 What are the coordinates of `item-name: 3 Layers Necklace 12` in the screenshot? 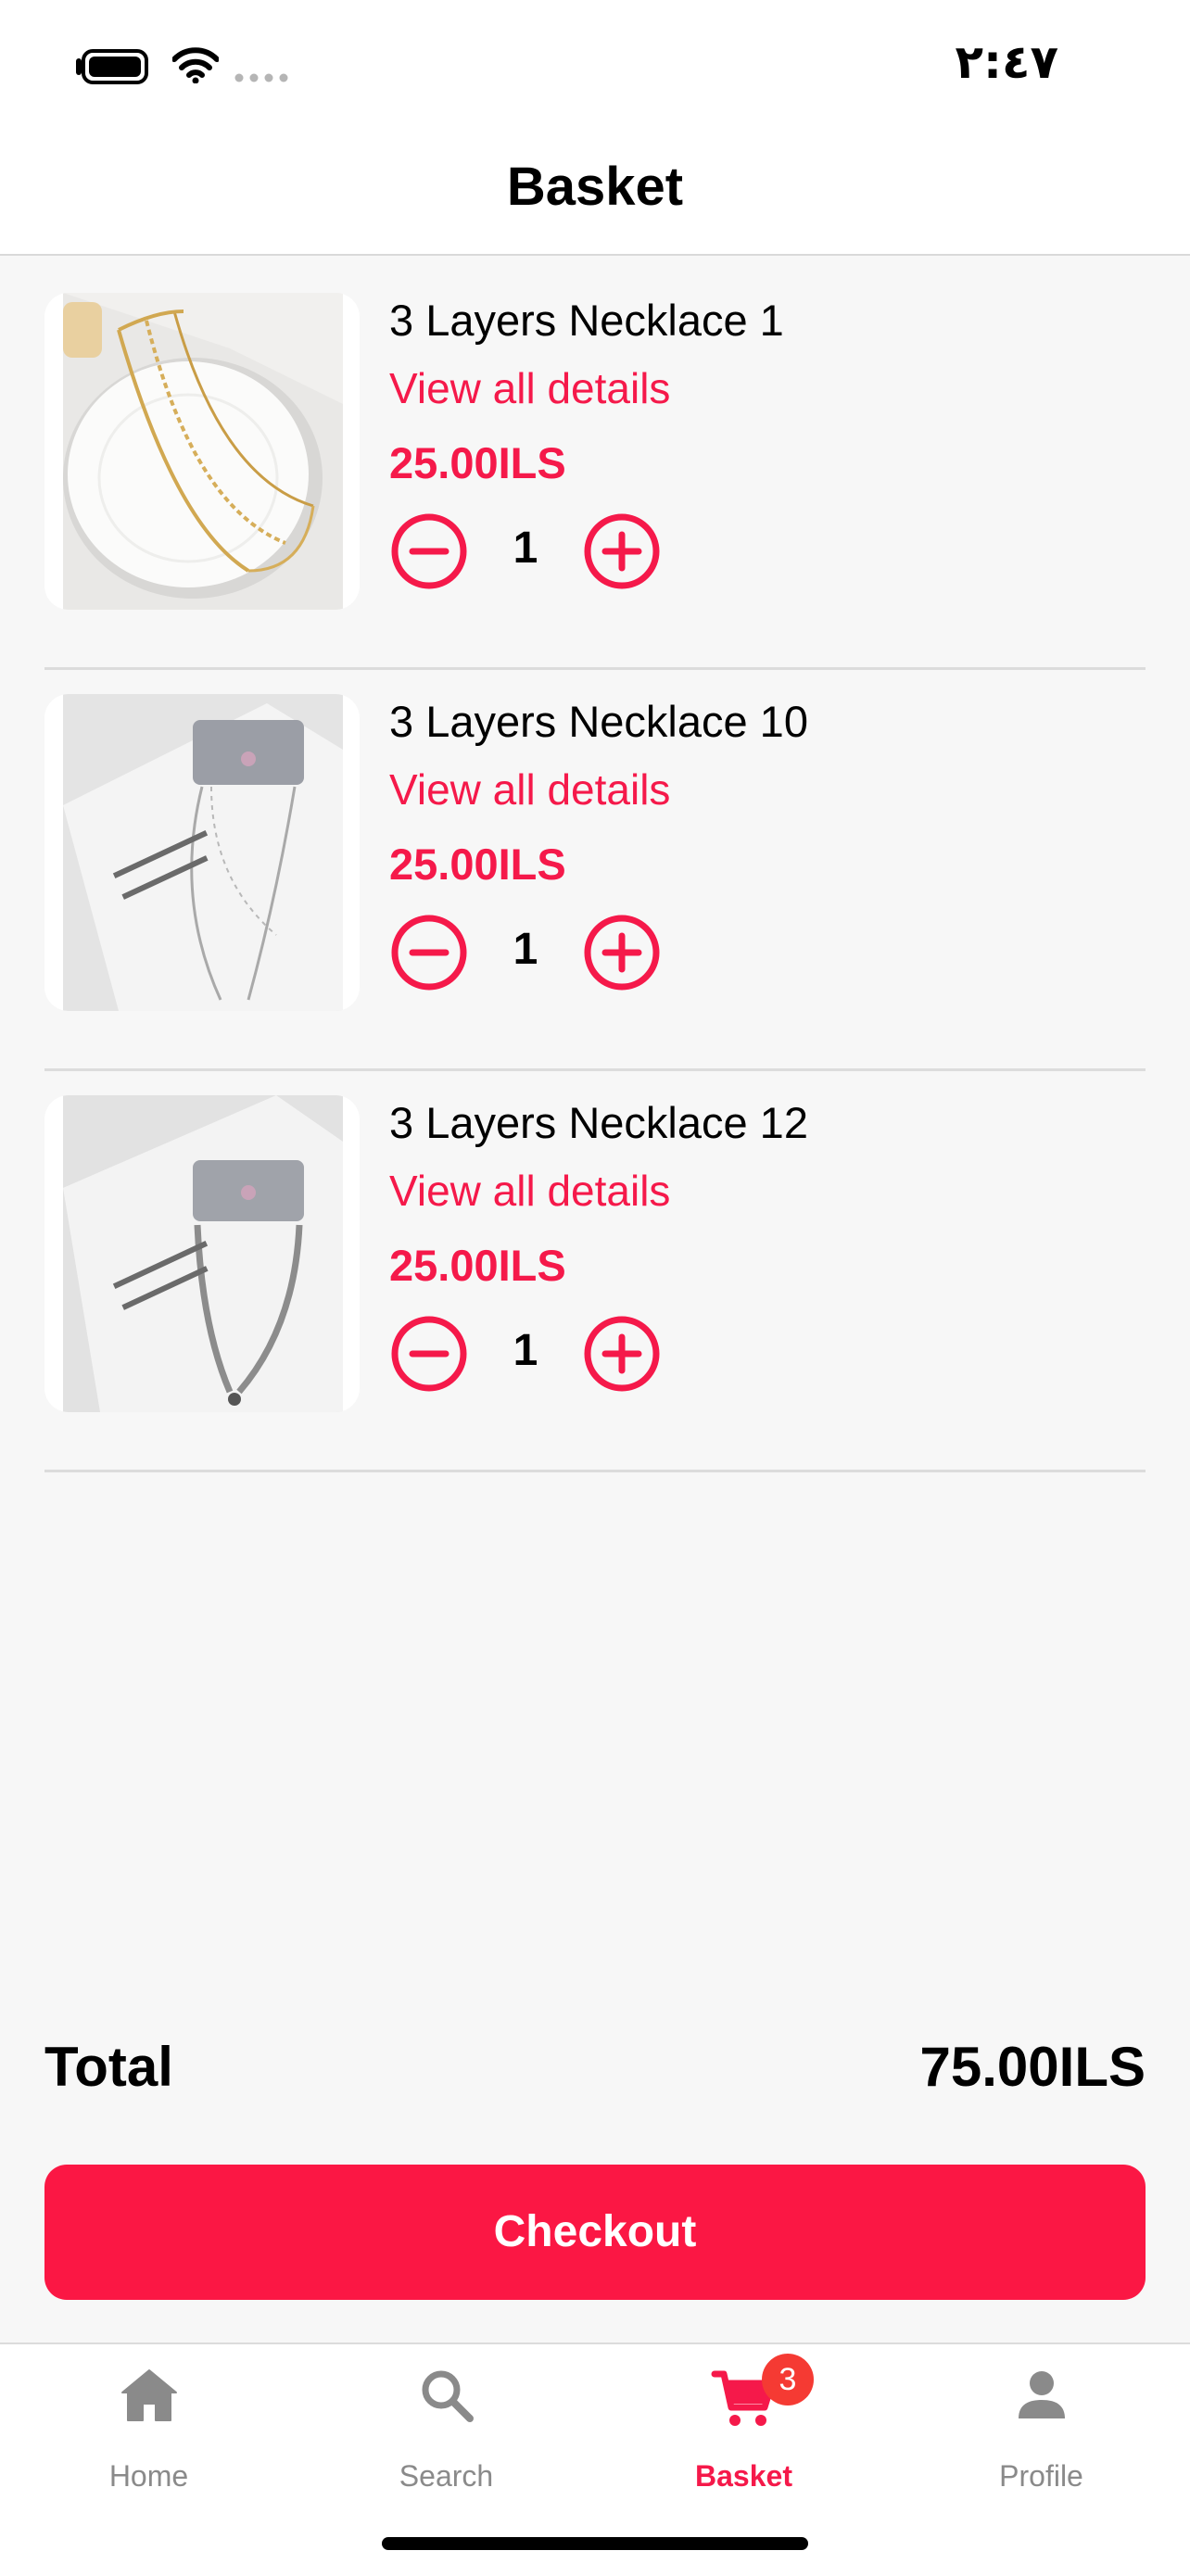 It's located at (598, 1122).